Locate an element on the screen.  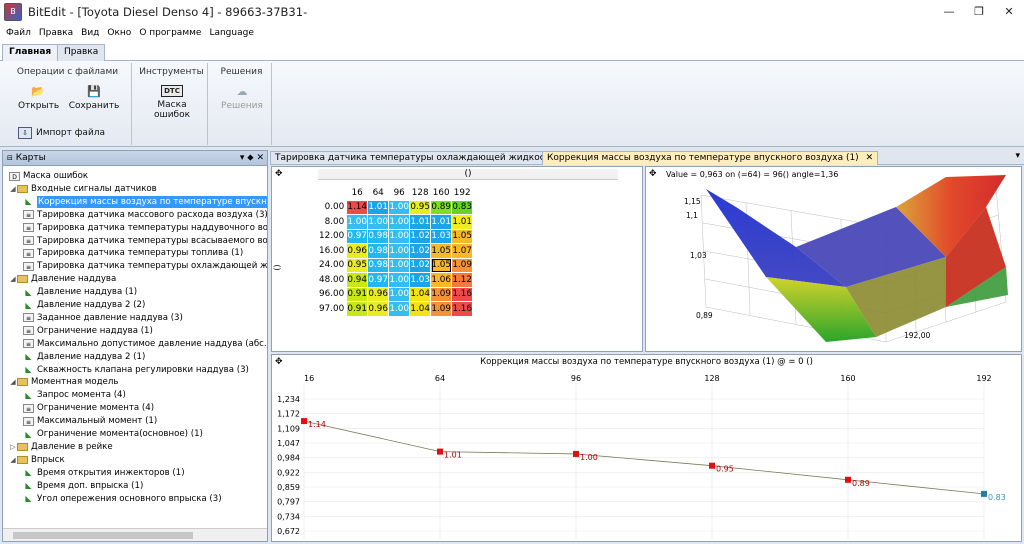
table-cell: 1.14 is located at coordinates (357, 207).